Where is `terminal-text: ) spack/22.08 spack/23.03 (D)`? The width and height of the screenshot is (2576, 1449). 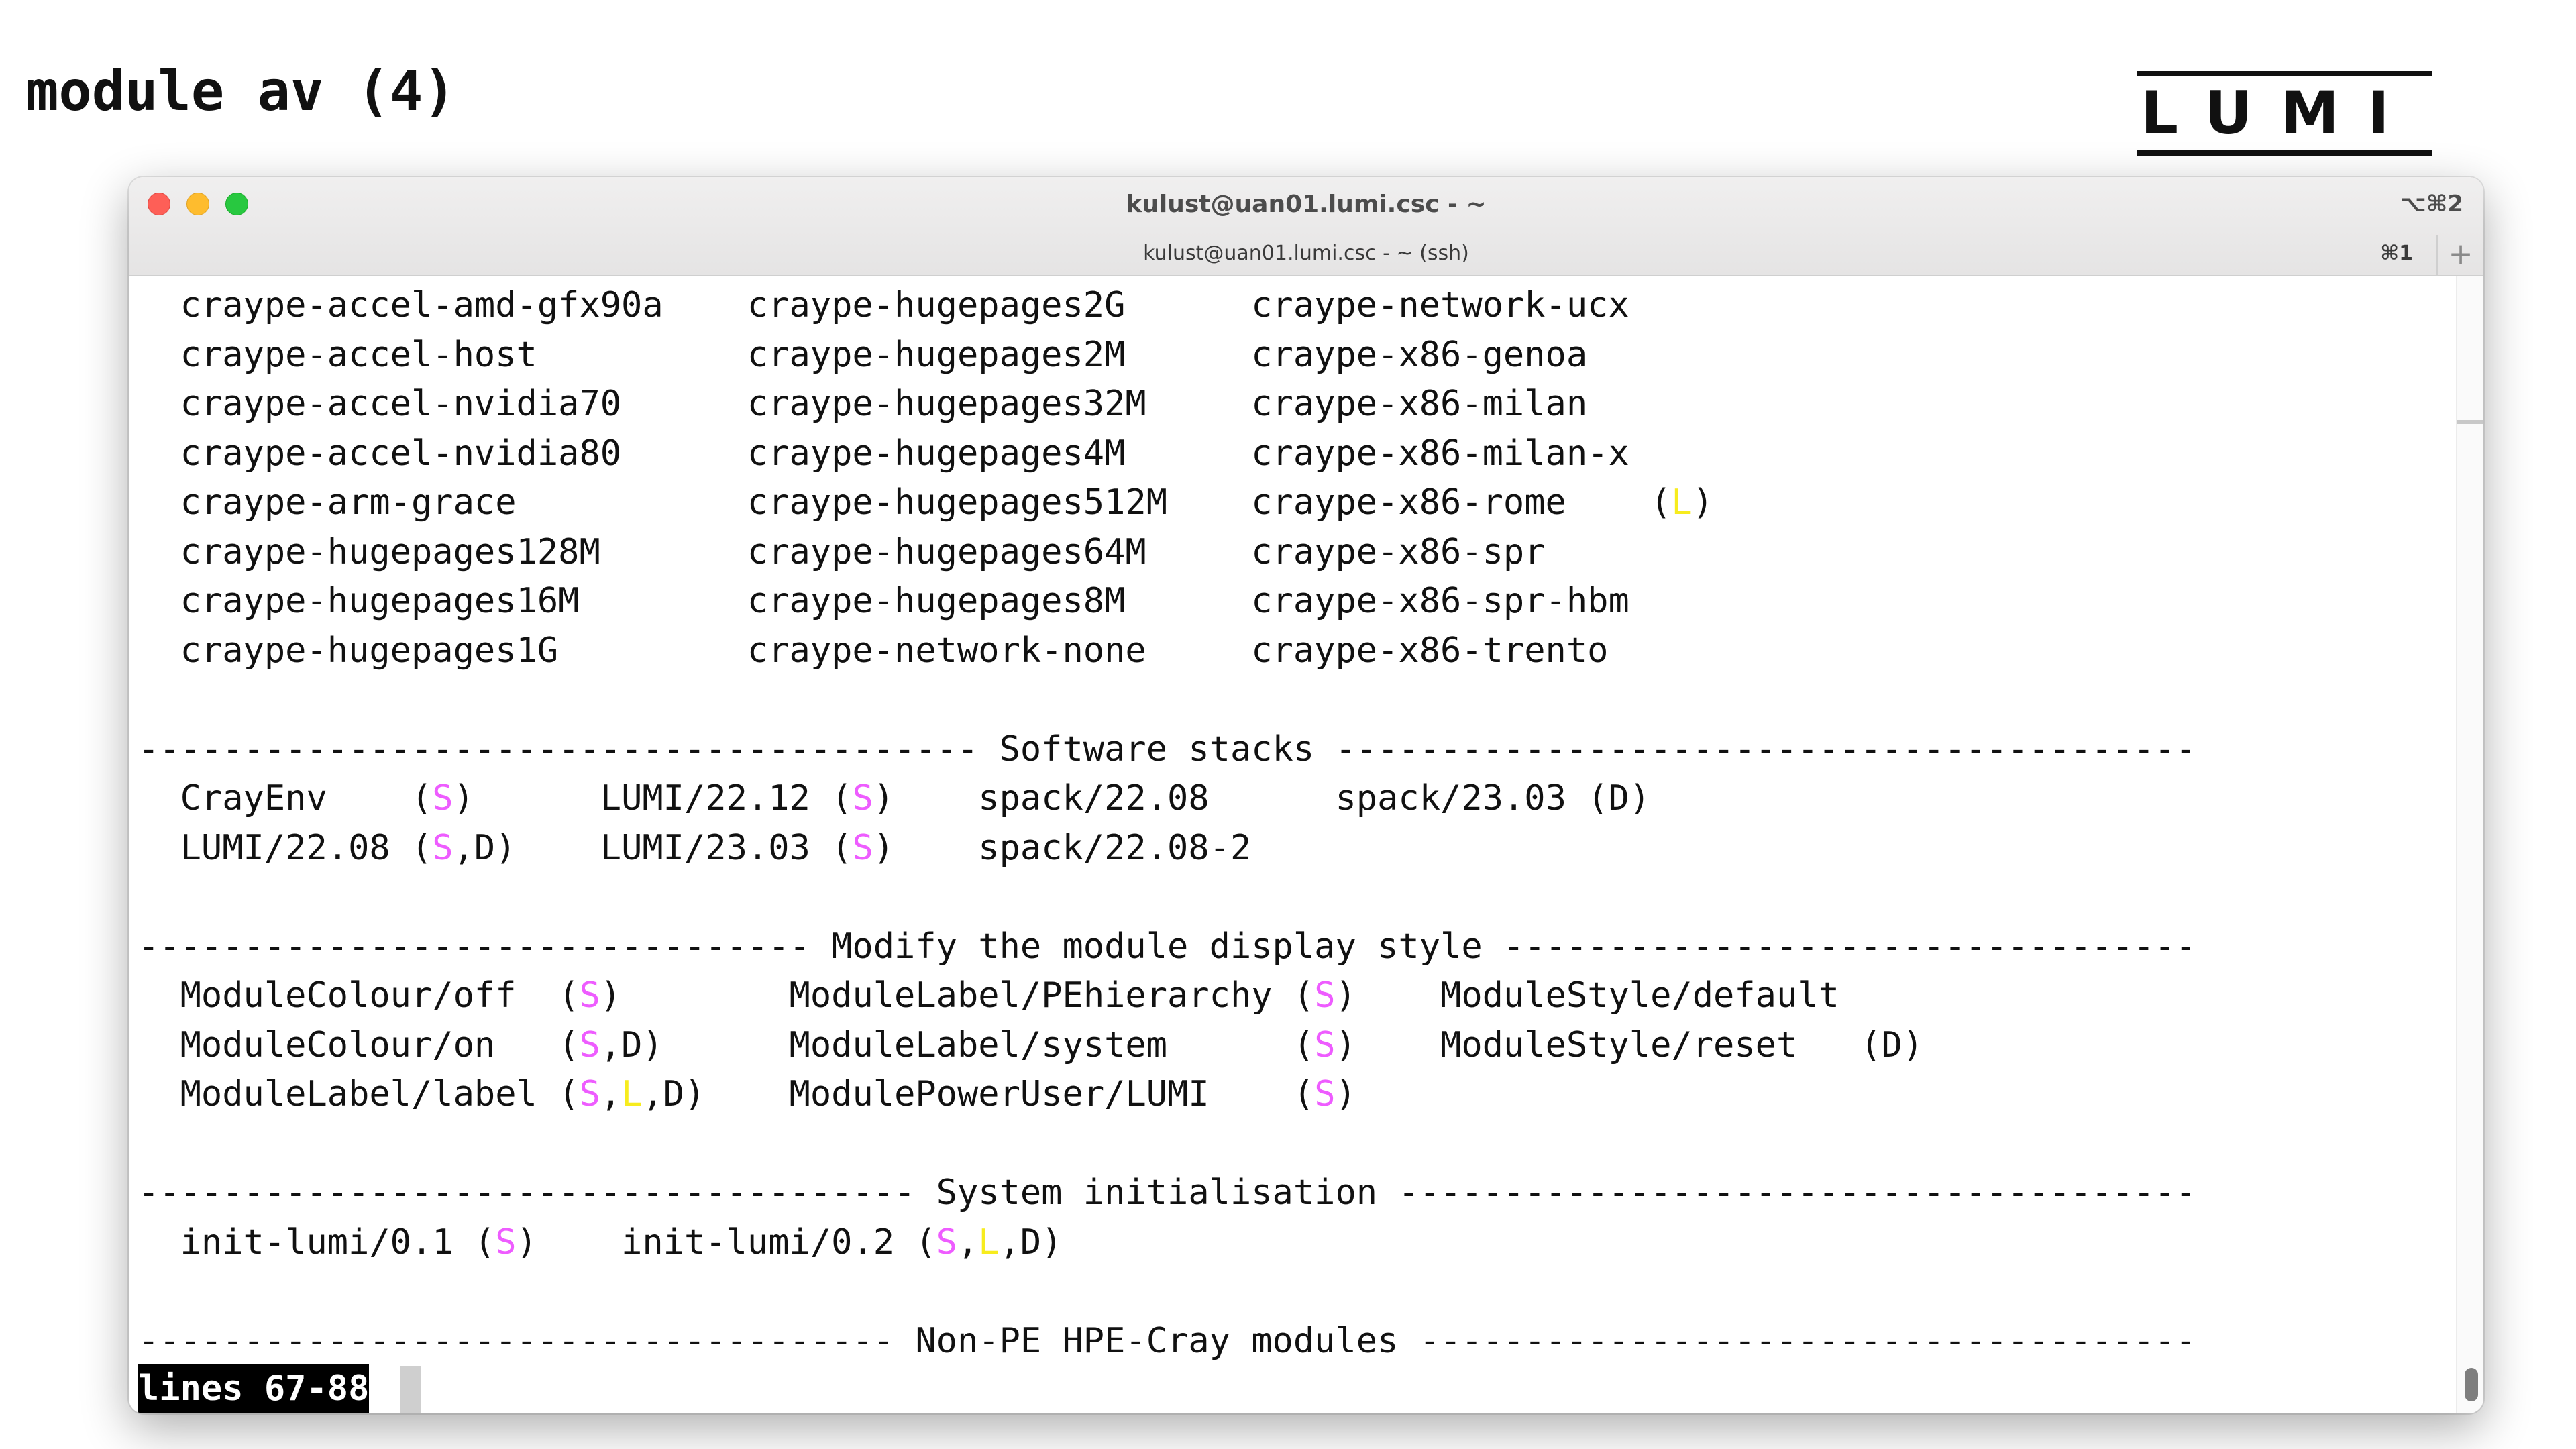
terminal-text: ) spack/22.08 spack/23.03 (D) is located at coordinates (1262, 798).